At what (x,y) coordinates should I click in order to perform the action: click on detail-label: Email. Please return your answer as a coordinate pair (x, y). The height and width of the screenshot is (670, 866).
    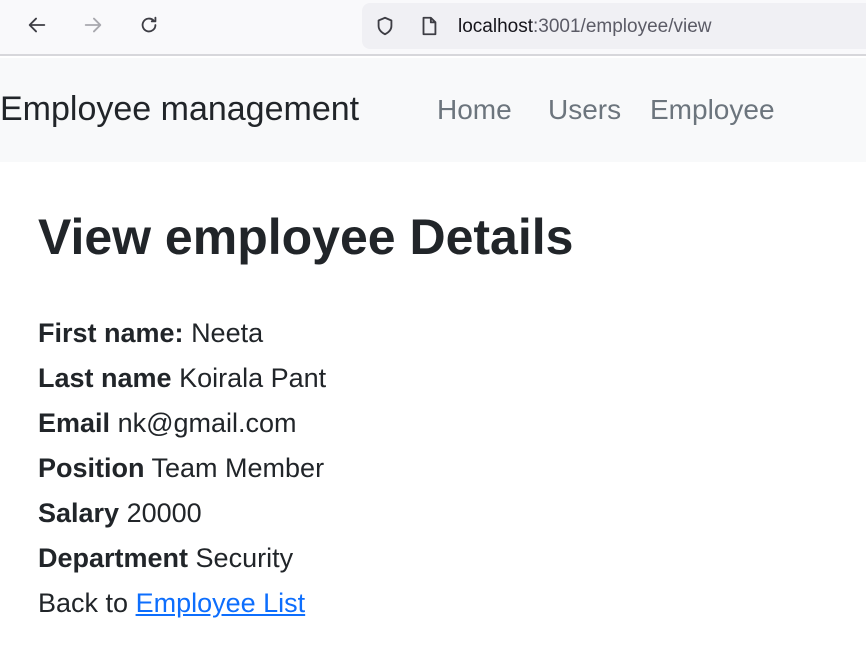
    Looking at the image, I should click on (74, 423).